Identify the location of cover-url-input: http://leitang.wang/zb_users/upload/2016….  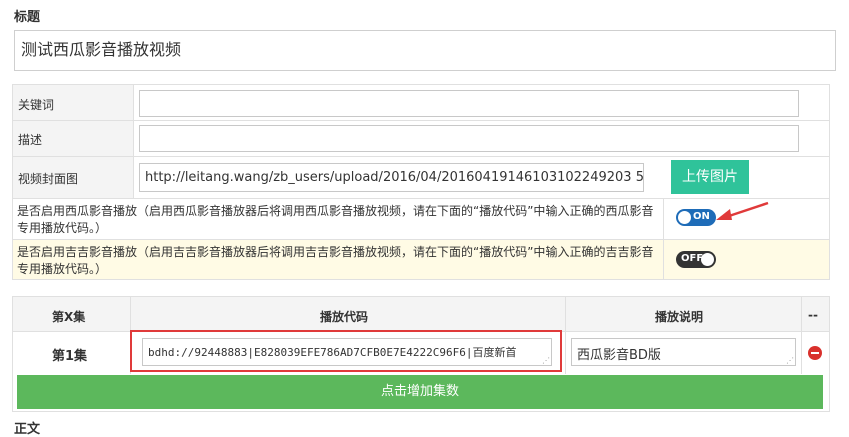
(391, 177).